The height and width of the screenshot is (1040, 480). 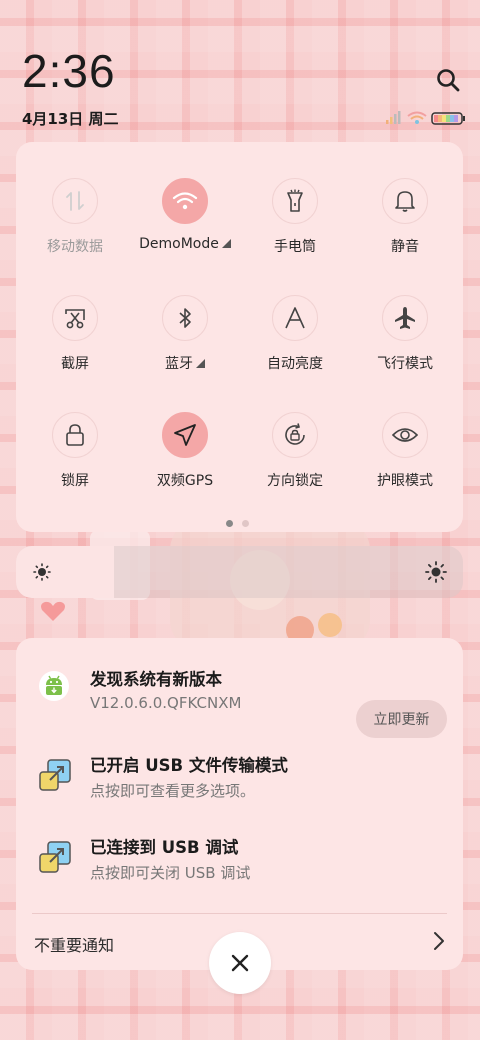 I want to click on close-icon, so click(x=240, y=963).